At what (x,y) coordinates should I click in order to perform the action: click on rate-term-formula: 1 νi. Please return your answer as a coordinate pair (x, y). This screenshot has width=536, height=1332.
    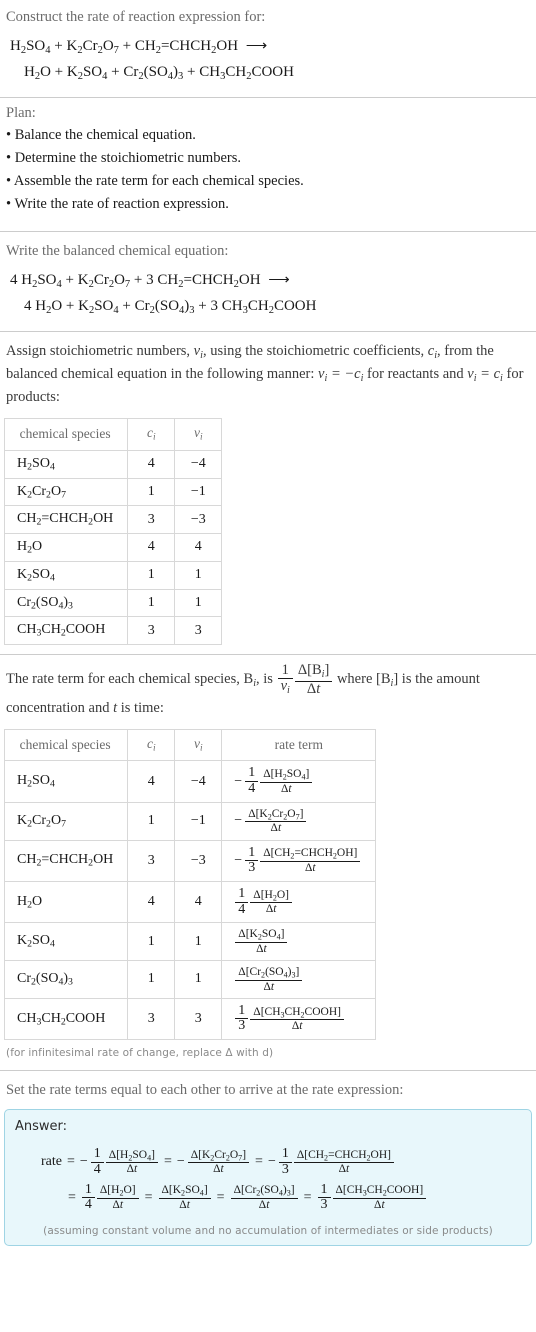
    Looking at the image, I should click on (285, 679).